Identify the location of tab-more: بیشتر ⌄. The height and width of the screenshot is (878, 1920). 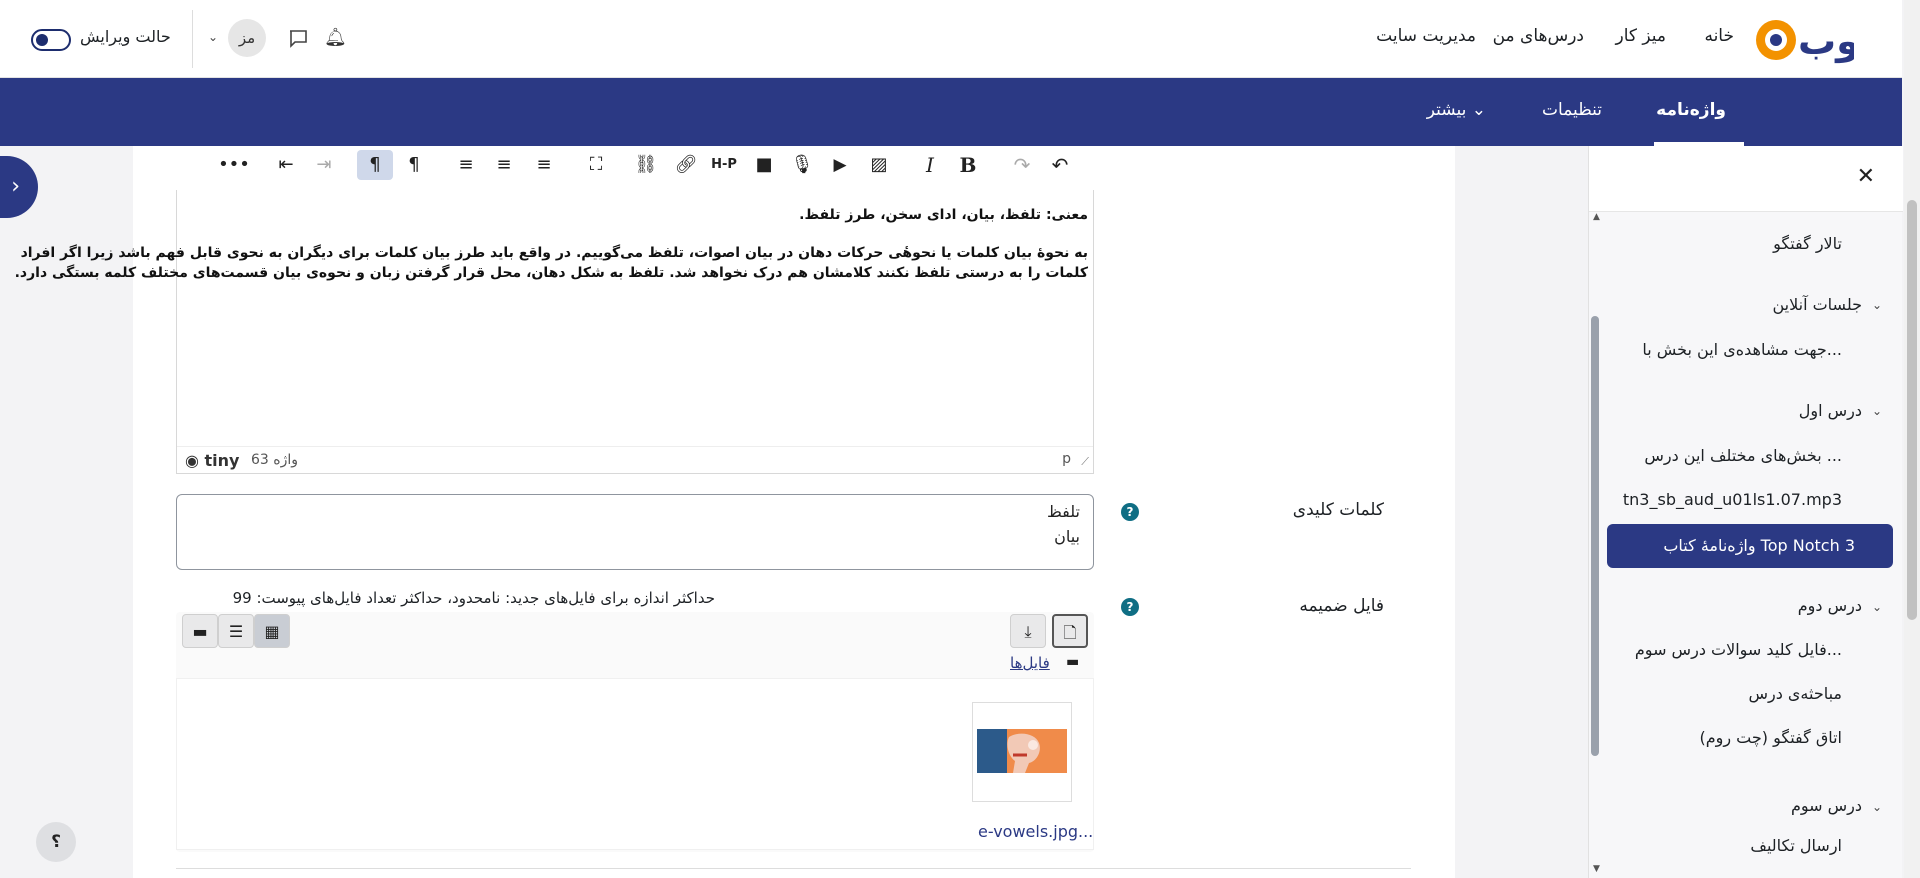
(1456, 110).